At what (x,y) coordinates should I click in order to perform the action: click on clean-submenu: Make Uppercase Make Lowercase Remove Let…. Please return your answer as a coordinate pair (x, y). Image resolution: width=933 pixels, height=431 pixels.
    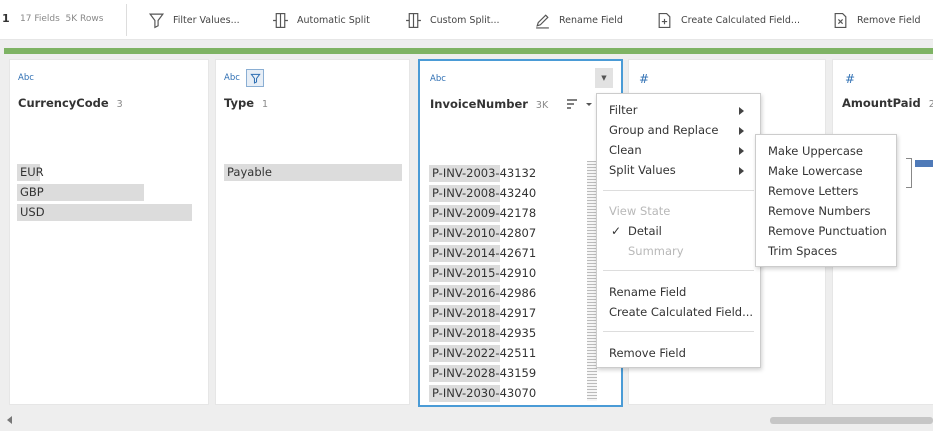
    Looking at the image, I should click on (826, 200).